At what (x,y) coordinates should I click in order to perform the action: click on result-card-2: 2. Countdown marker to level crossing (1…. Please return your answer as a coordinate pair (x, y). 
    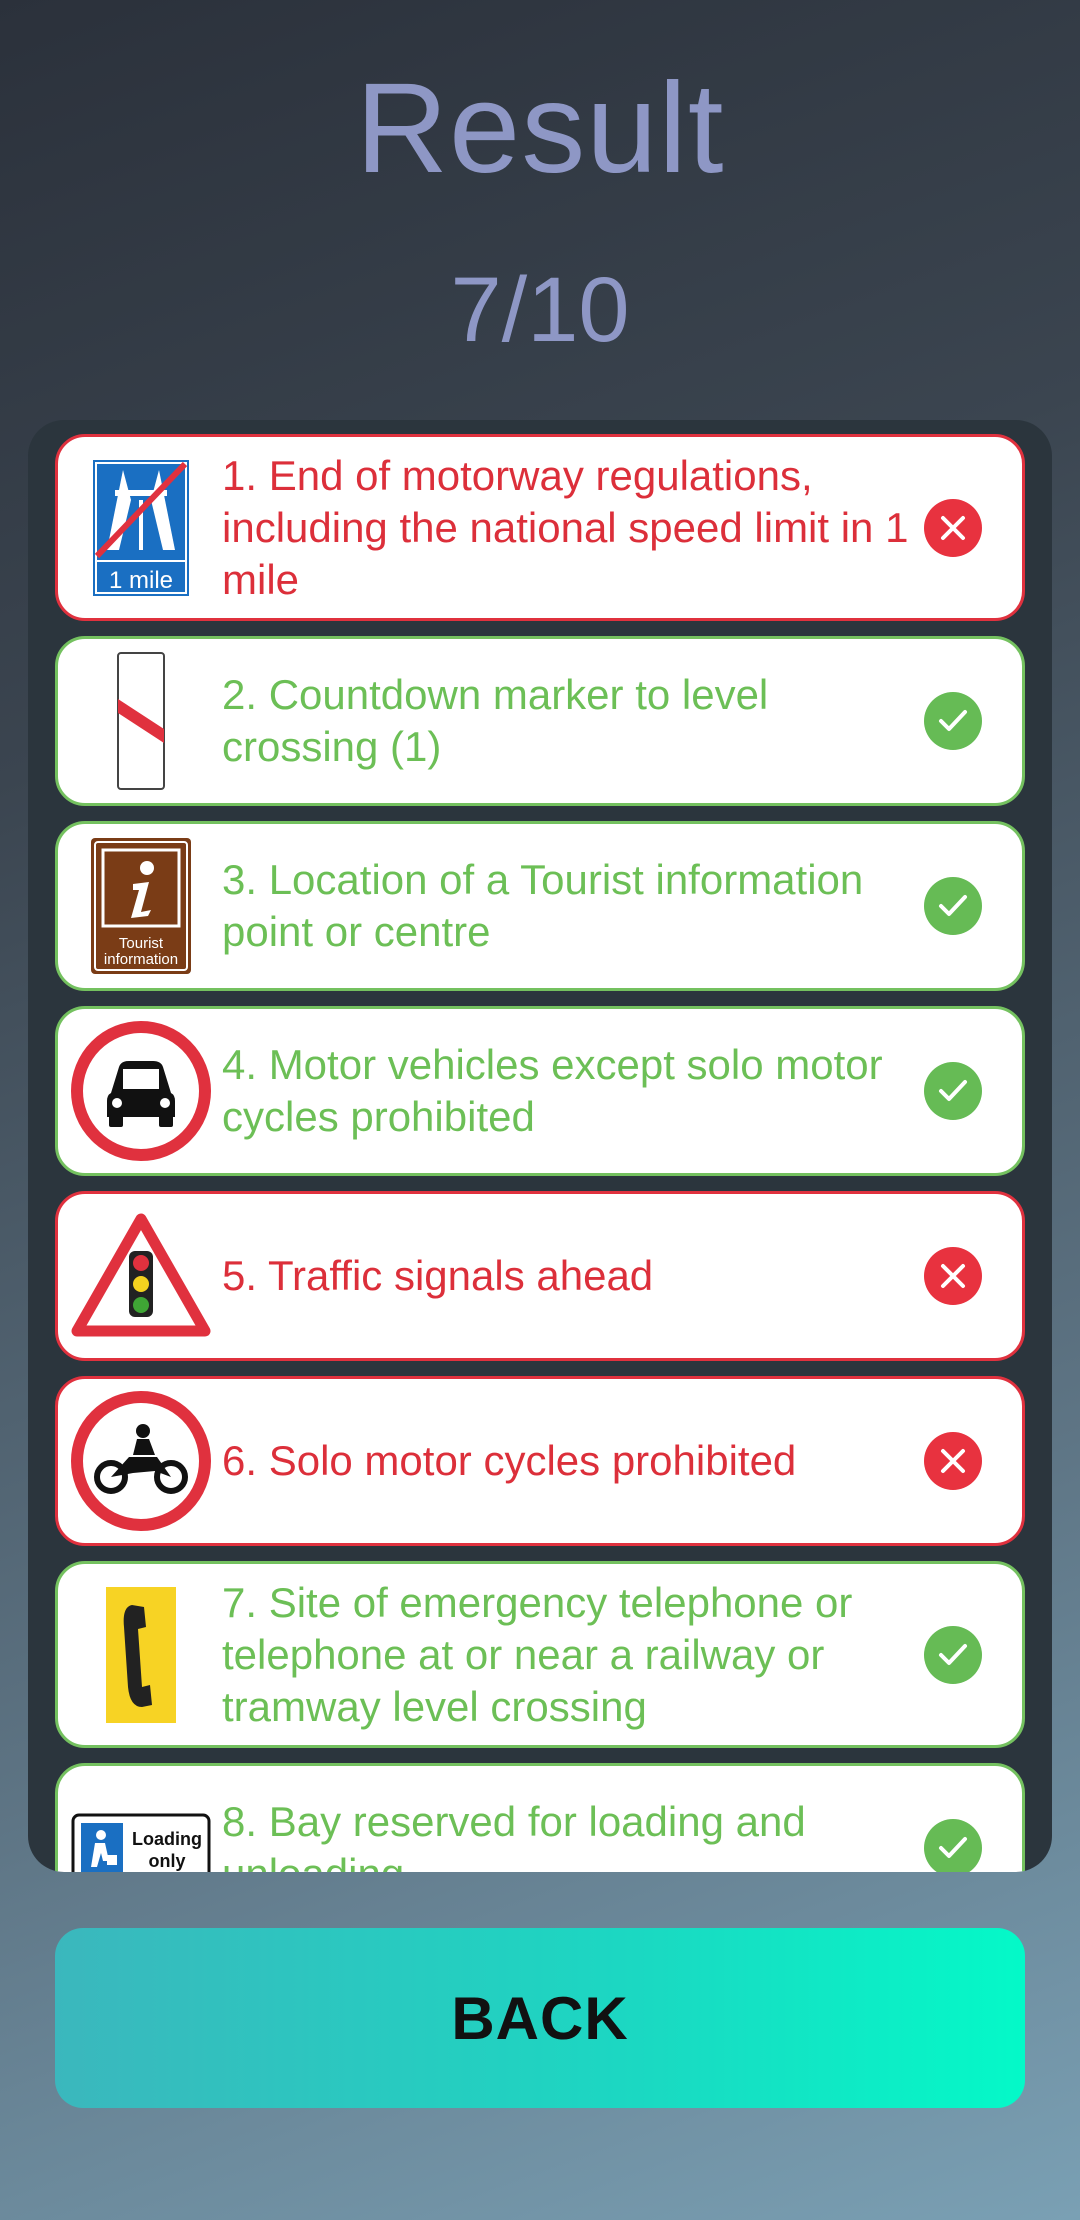
    Looking at the image, I should click on (540, 721).